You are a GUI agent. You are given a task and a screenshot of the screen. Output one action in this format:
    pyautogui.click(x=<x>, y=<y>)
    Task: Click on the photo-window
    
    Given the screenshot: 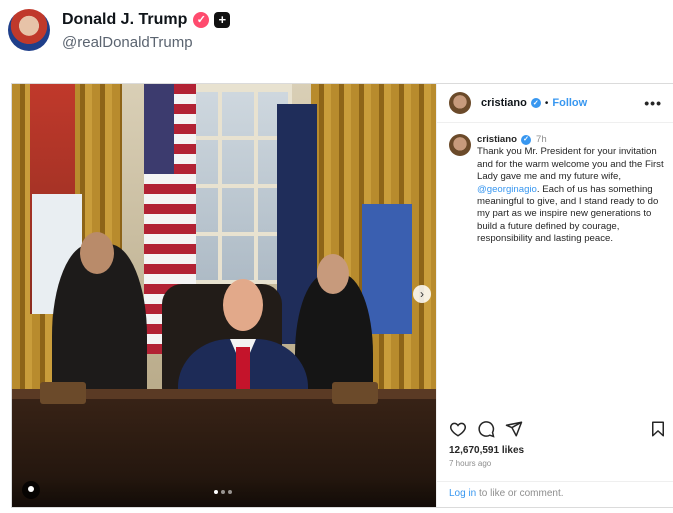 What is the action you would take?
    pyautogui.click(x=237, y=184)
    